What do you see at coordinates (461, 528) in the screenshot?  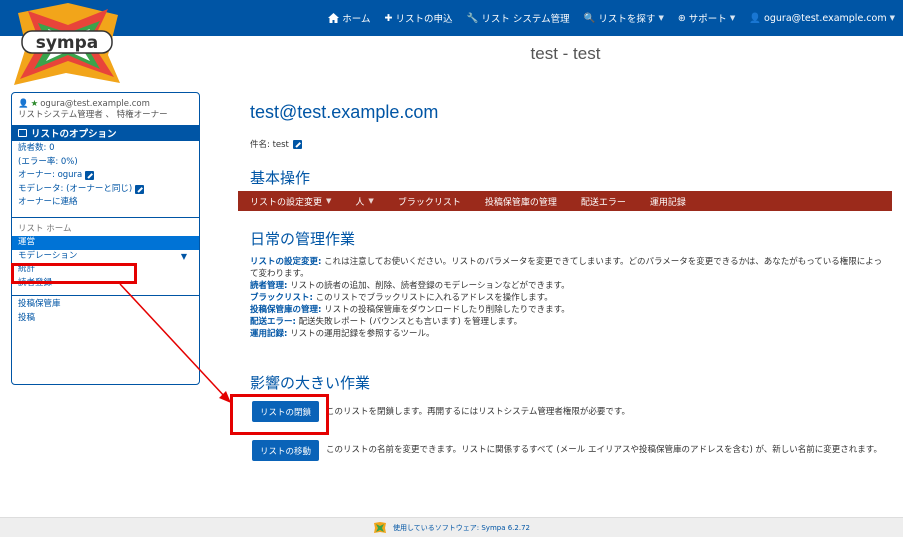 I see `footer-text: 使用しているソフトウェア: Sympa 6.2.72` at bounding box center [461, 528].